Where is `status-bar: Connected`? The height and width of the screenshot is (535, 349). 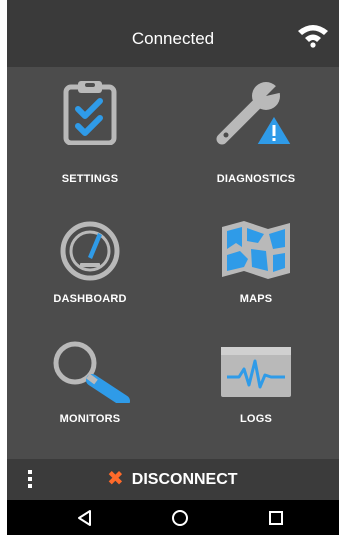
status-bar: Connected is located at coordinates (173, 33).